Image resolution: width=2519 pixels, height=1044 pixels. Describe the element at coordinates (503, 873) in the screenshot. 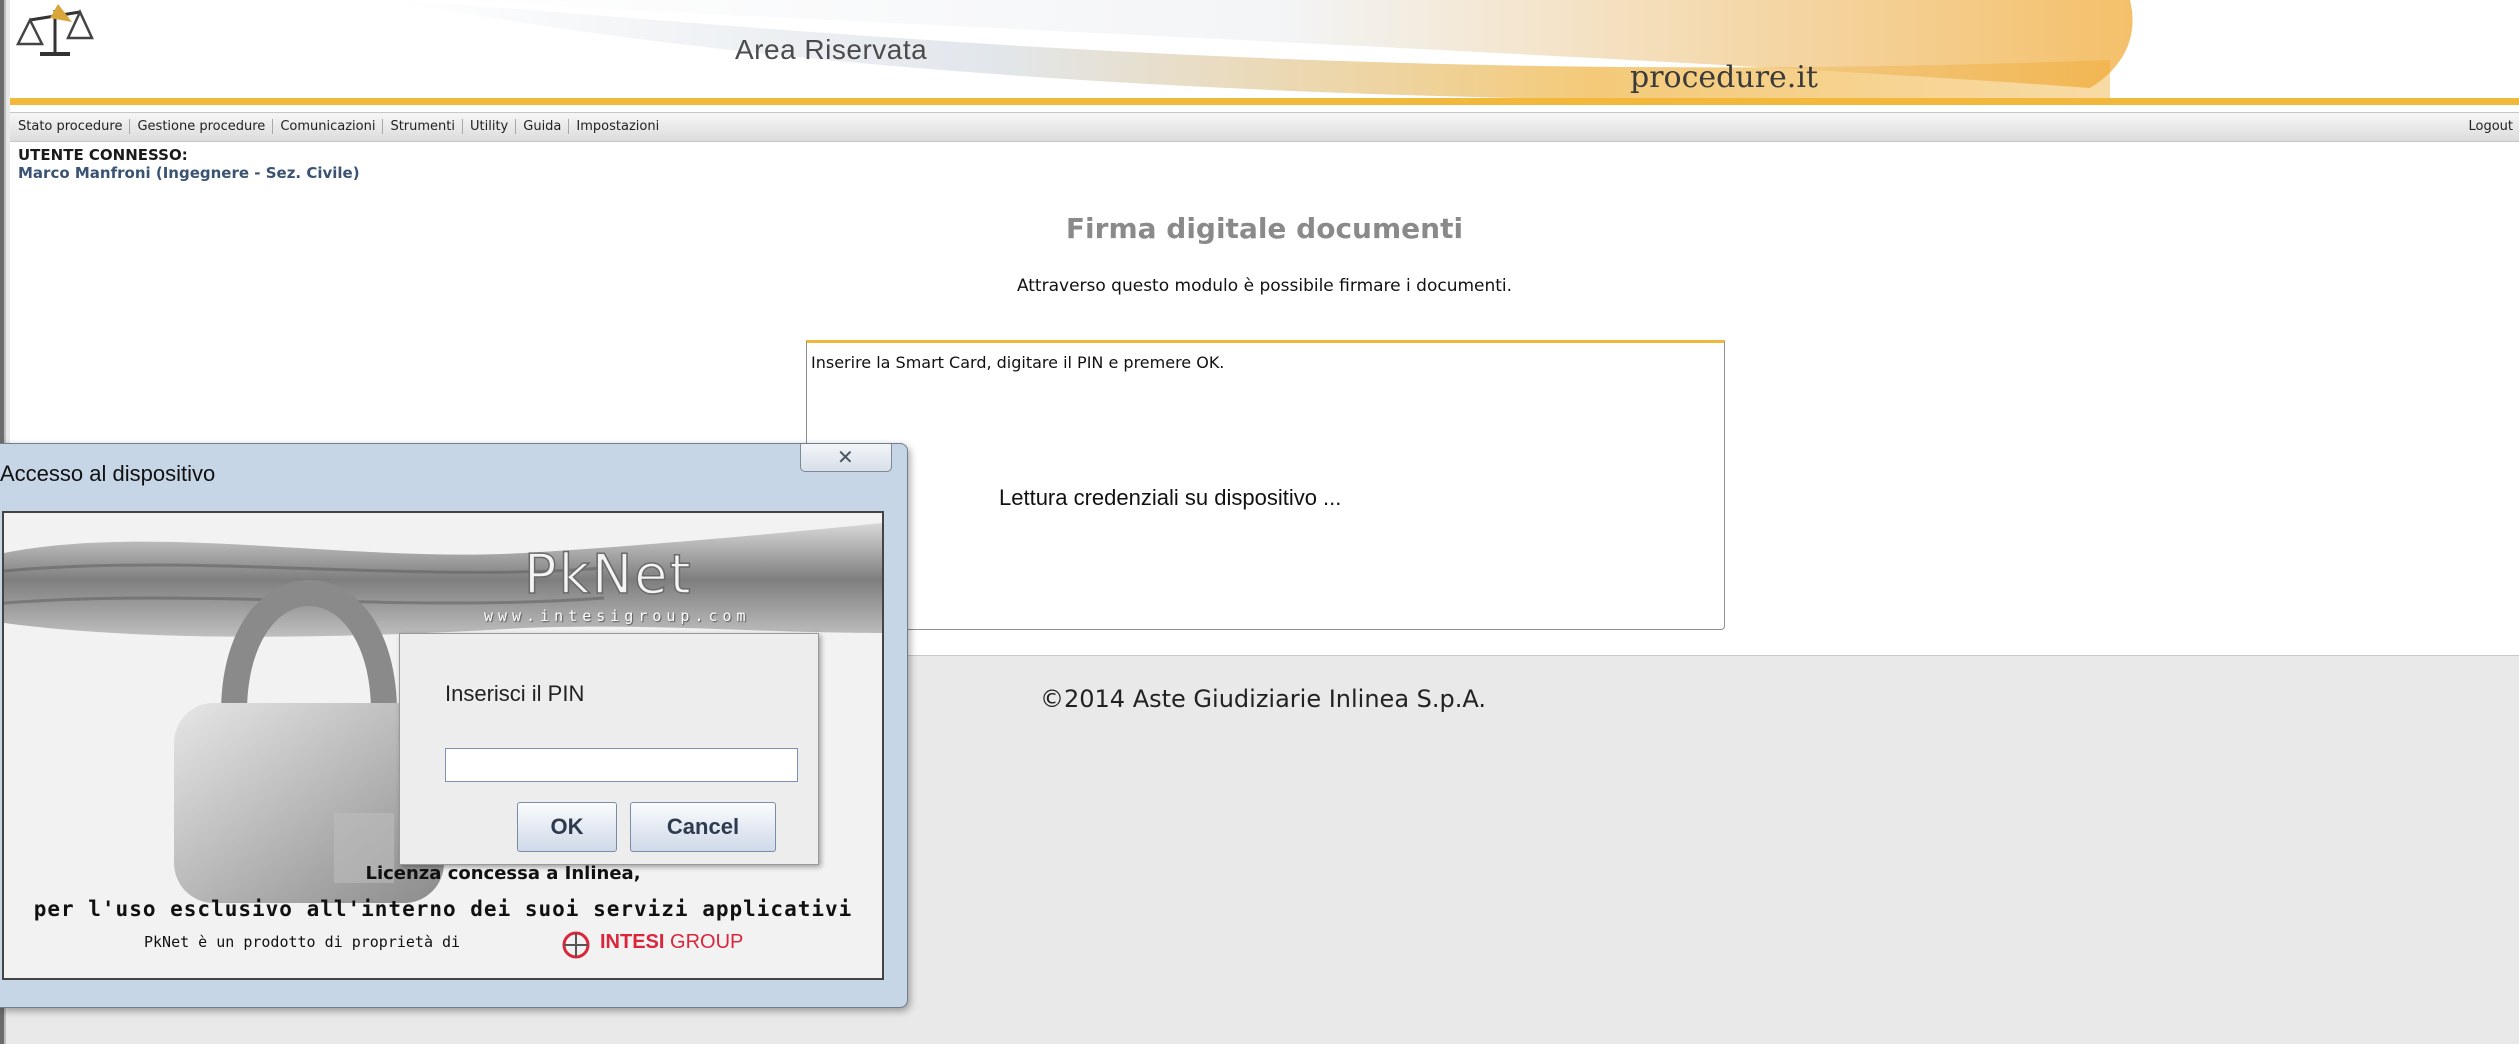

I see `license-line-1: Licenza concessa a Inlinea,` at that location.